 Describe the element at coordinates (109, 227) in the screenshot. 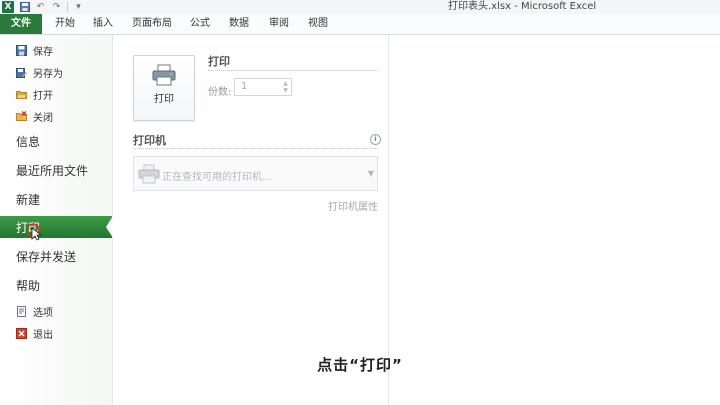

I see `active-indicator-arrow` at that location.